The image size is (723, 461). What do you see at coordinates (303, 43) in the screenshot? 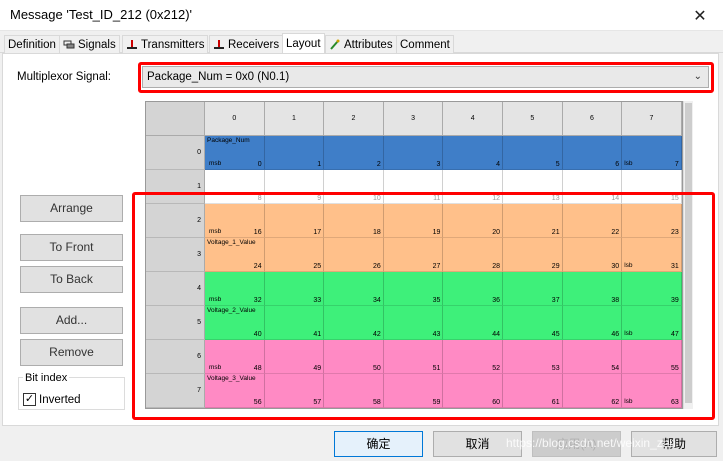
I see `tab-layout: Layout` at bounding box center [303, 43].